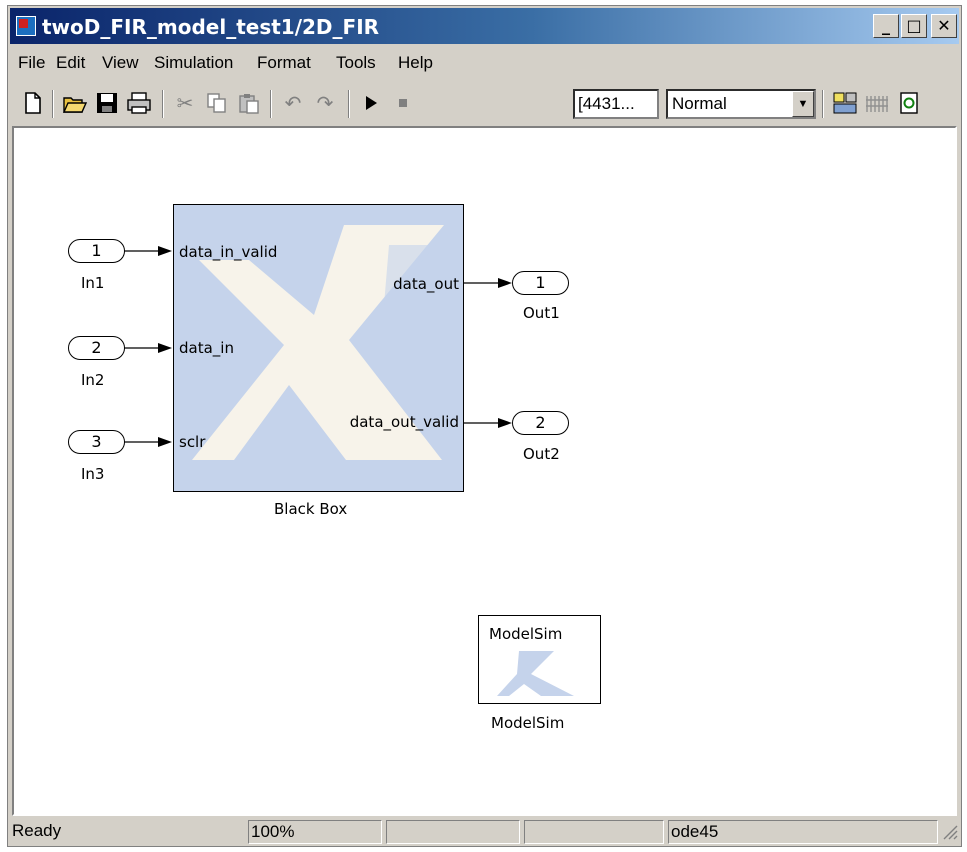 This screenshot has height=852, width=967. What do you see at coordinates (484, 26) in the screenshot?
I see `title-bar: twoD_FIR_model_test1/2D_FIR _ □ ✕` at bounding box center [484, 26].